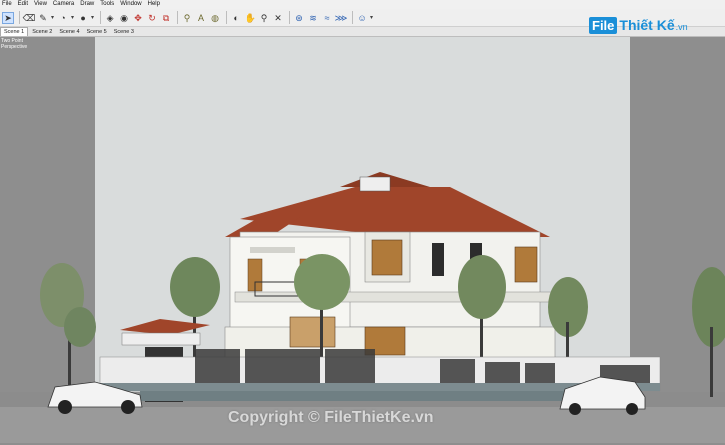 The height and width of the screenshot is (445, 725). I want to click on menu-camera: Camera, so click(63, 4).